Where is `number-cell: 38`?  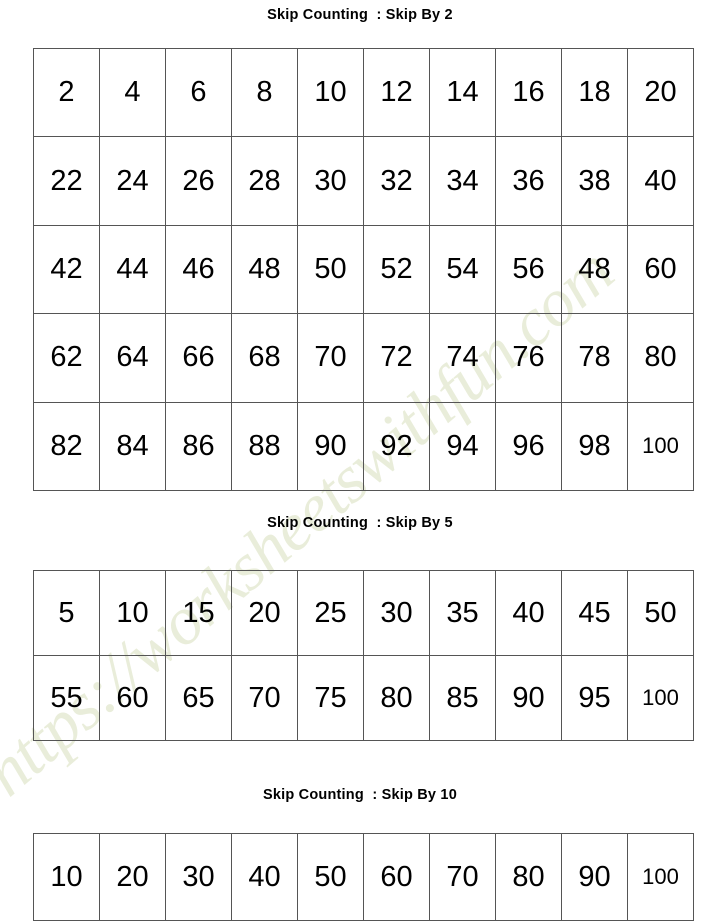
number-cell: 38 is located at coordinates (594, 181).